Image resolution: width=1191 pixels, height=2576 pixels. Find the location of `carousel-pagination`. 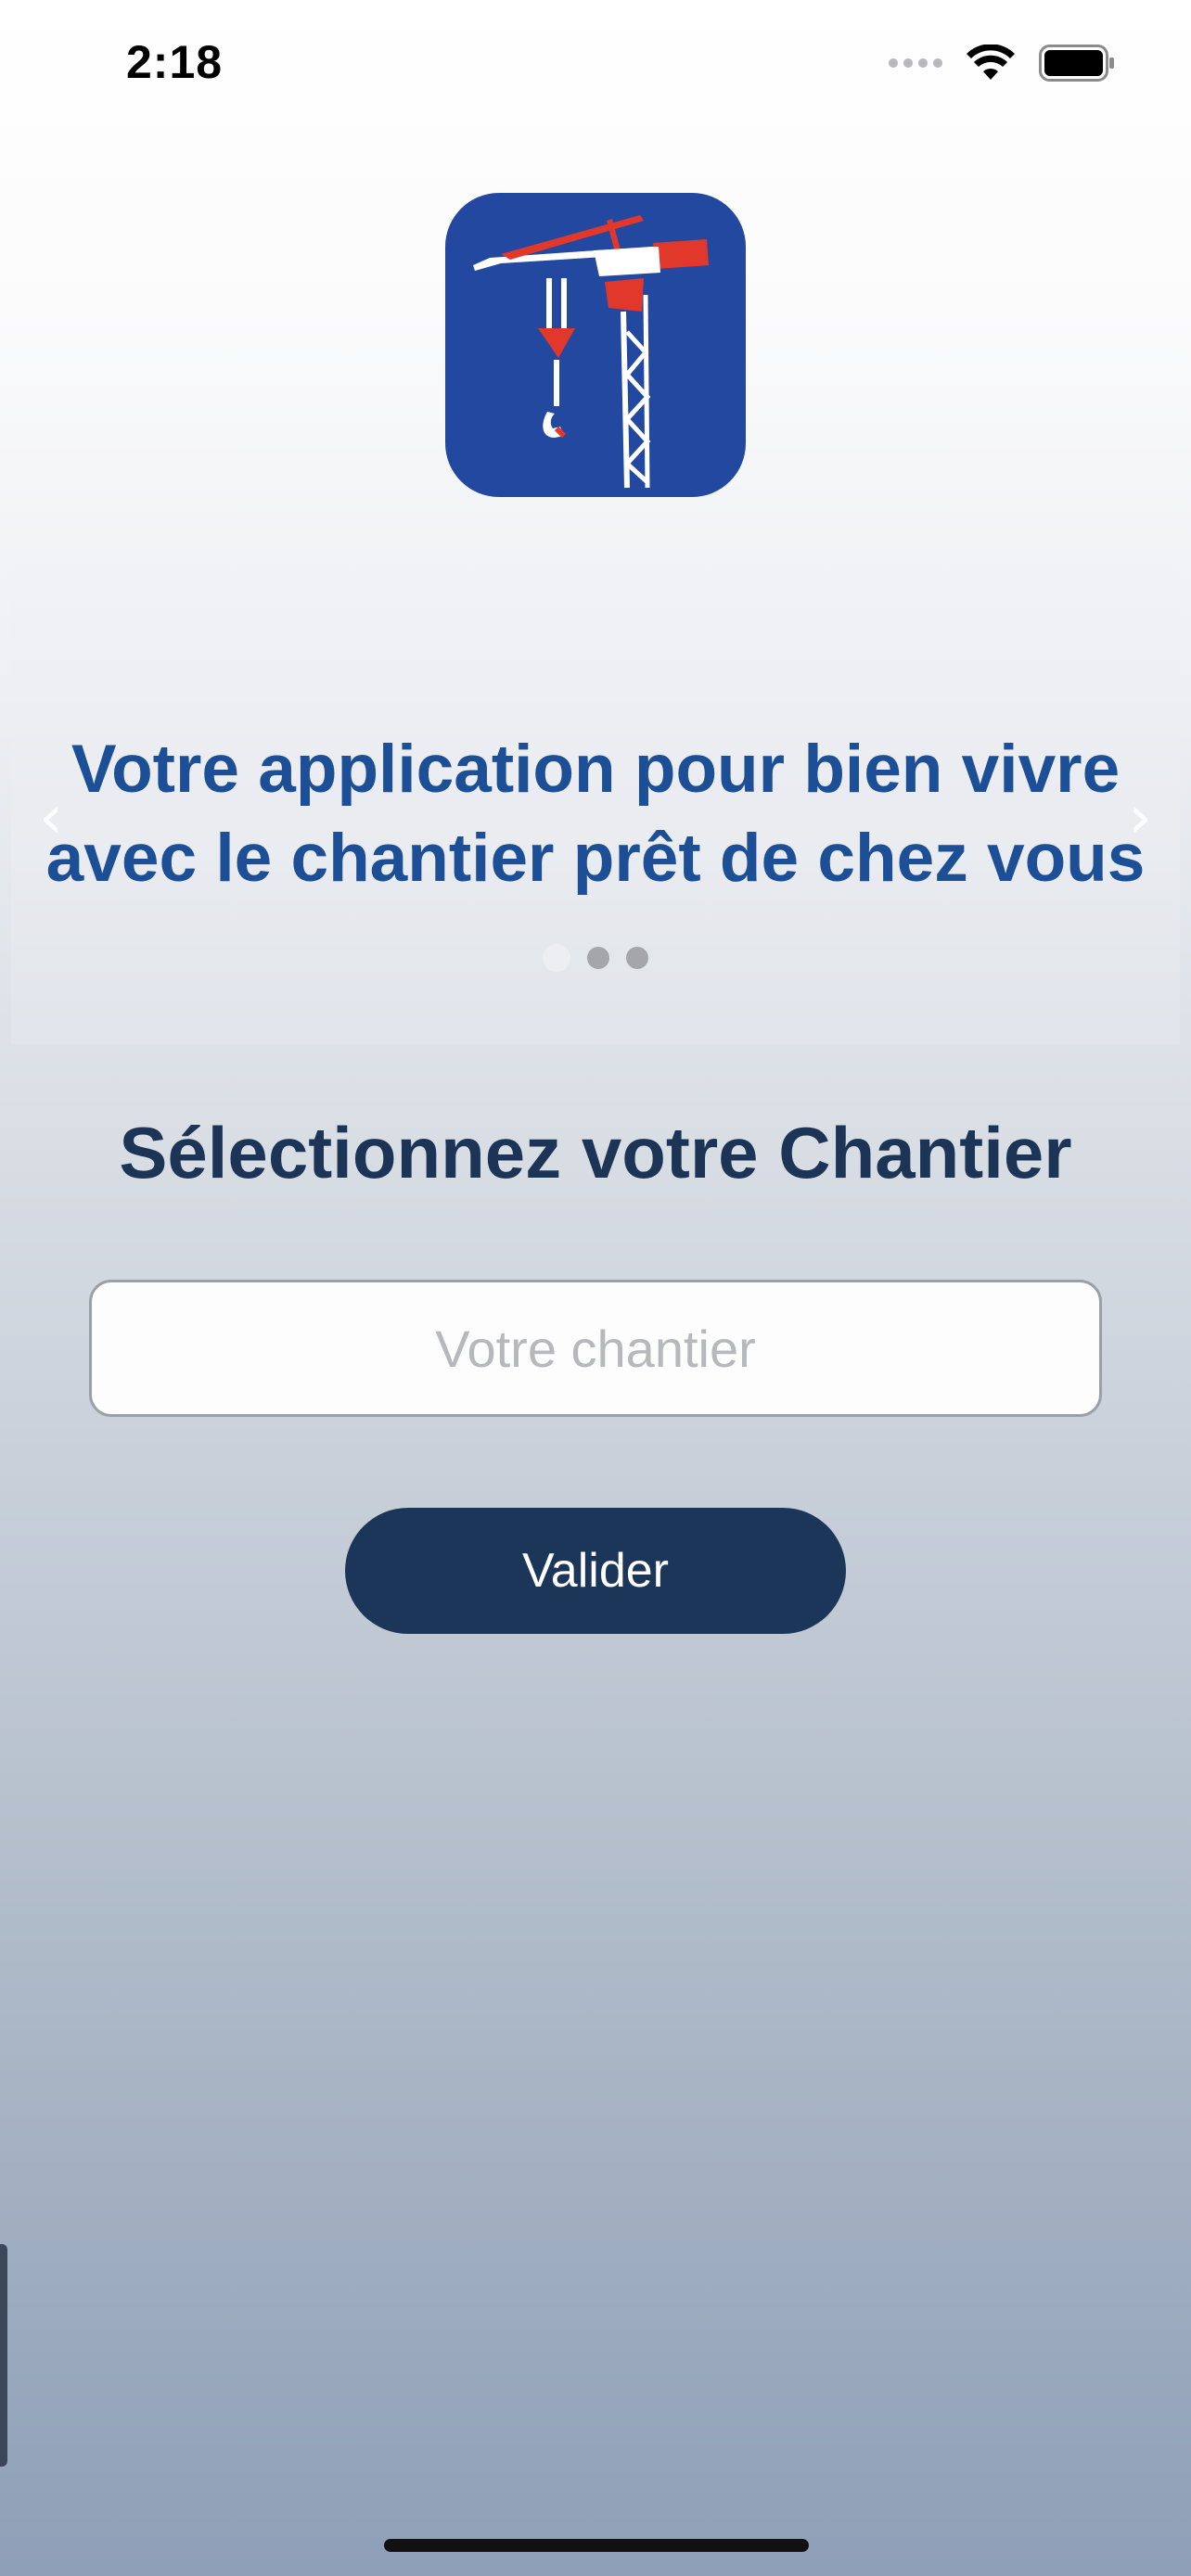

carousel-pagination is located at coordinates (595, 958).